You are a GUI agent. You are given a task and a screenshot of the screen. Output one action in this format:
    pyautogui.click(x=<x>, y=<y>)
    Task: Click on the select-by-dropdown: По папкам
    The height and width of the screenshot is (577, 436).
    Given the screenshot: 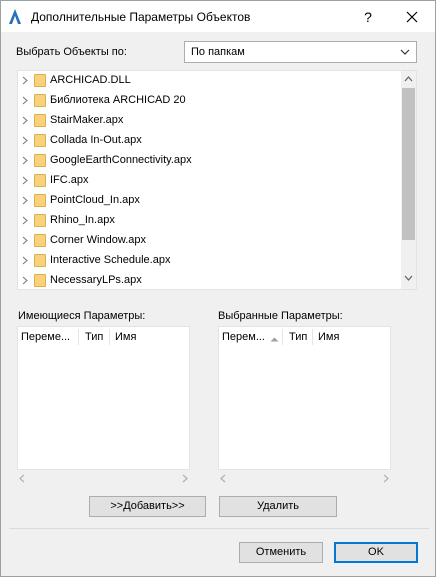 What is the action you would take?
    pyautogui.click(x=300, y=52)
    